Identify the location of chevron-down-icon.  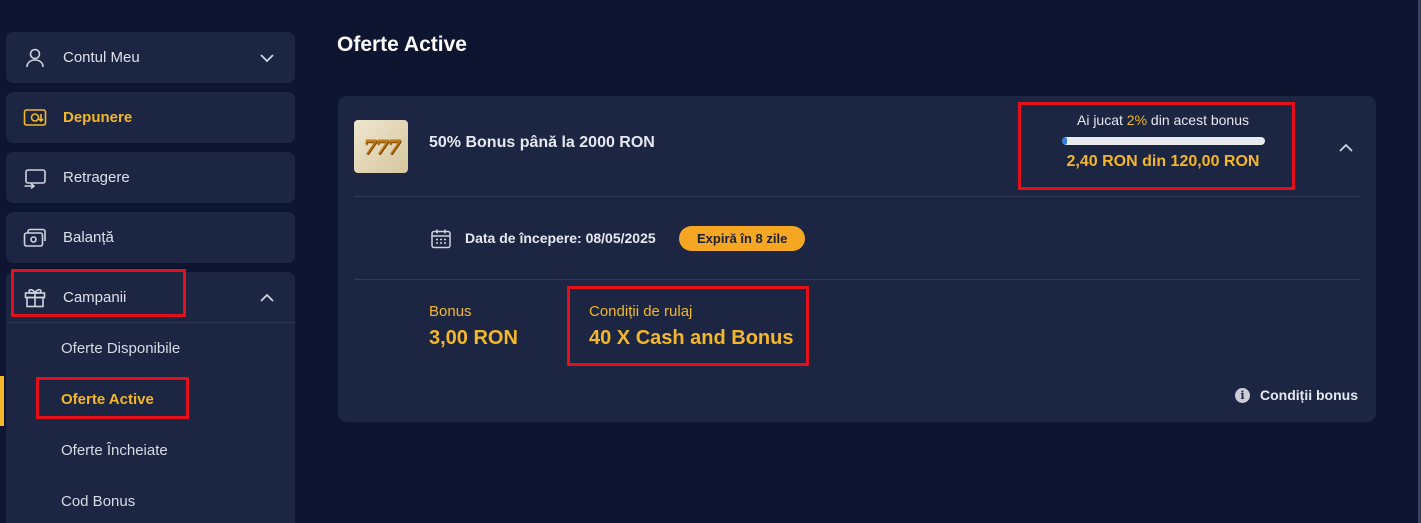
(267, 58).